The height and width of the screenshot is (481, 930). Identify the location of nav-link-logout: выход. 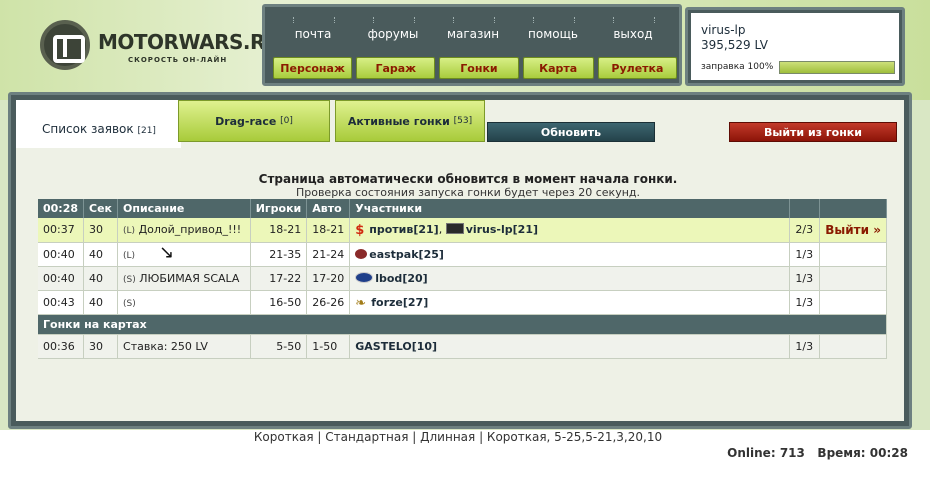
(633, 31).